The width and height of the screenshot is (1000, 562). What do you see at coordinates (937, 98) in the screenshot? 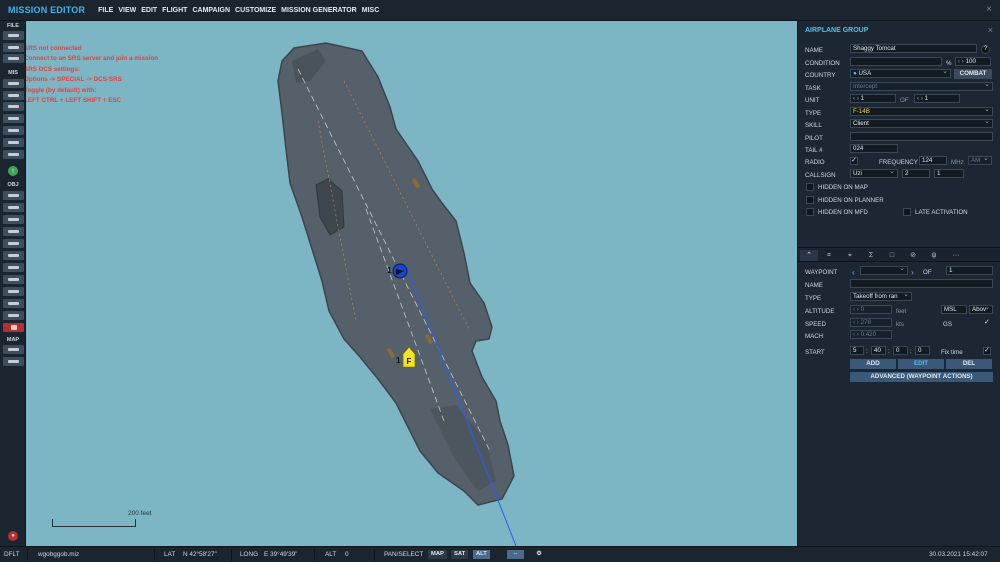
I see `unit-count-stepper: ‹ › 1` at bounding box center [937, 98].